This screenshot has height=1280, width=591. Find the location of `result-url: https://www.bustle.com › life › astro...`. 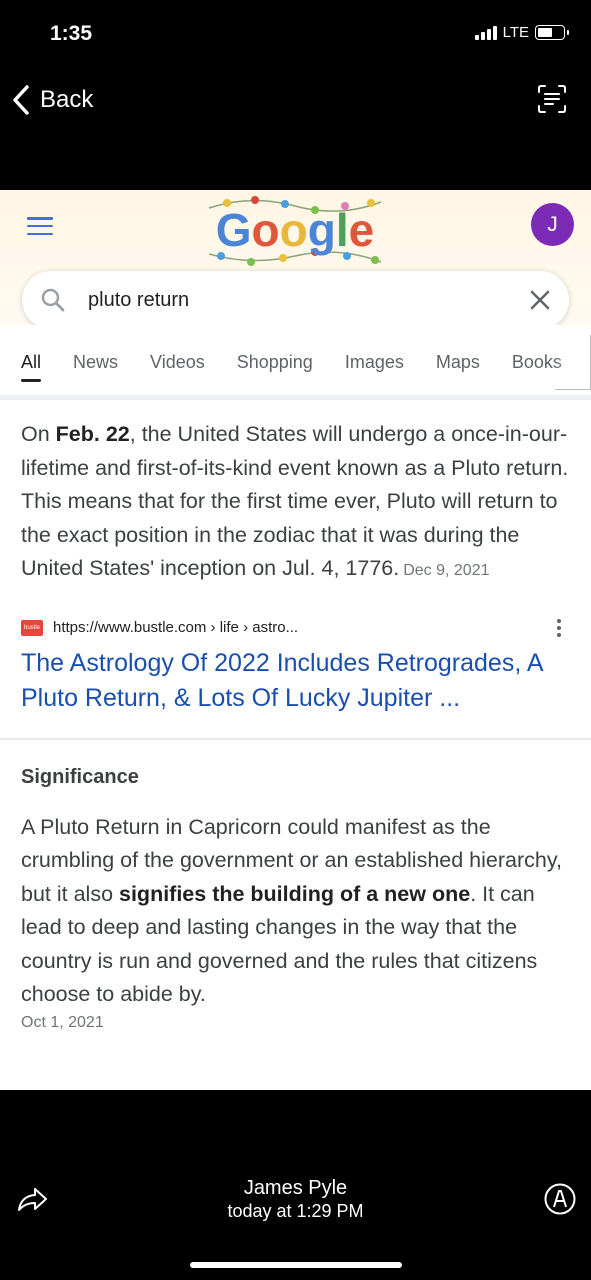

result-url: https://www.bustle.com › life › astro... is located at coordinates (301, 627).